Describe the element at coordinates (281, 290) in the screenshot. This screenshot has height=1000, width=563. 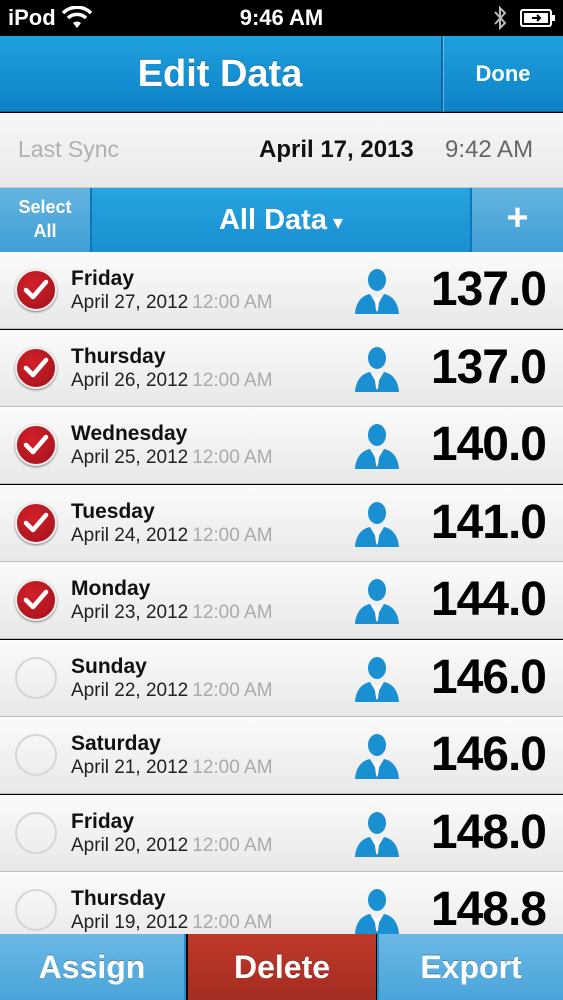
I see `list-item: Friday April 27, 2012 12:00 AM 137.0` at that location.